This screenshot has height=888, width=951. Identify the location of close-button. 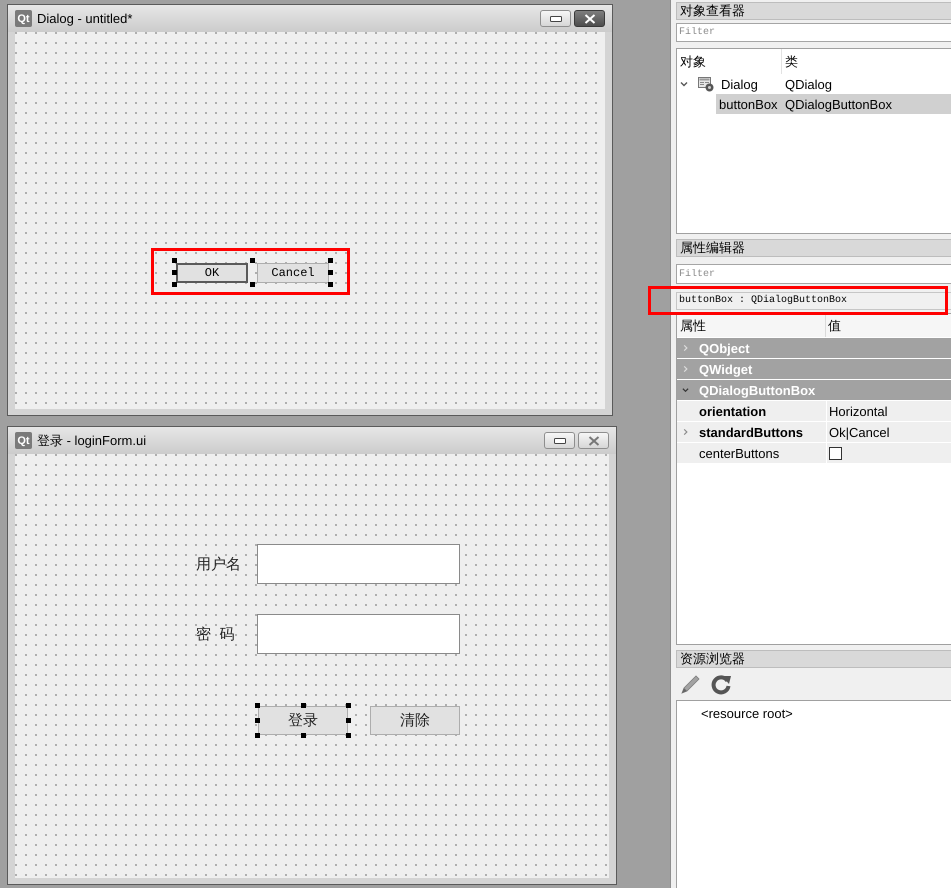
(589, 18).